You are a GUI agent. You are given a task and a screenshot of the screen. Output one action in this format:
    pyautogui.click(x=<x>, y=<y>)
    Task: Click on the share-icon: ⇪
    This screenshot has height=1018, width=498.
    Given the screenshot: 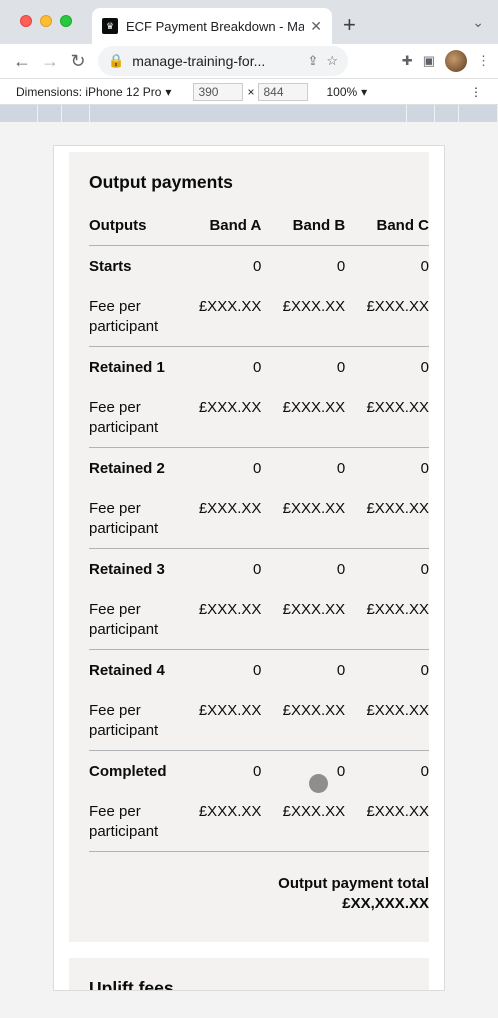 What is the action you would take?
    pyautogui.click(x=312, y=61)
    